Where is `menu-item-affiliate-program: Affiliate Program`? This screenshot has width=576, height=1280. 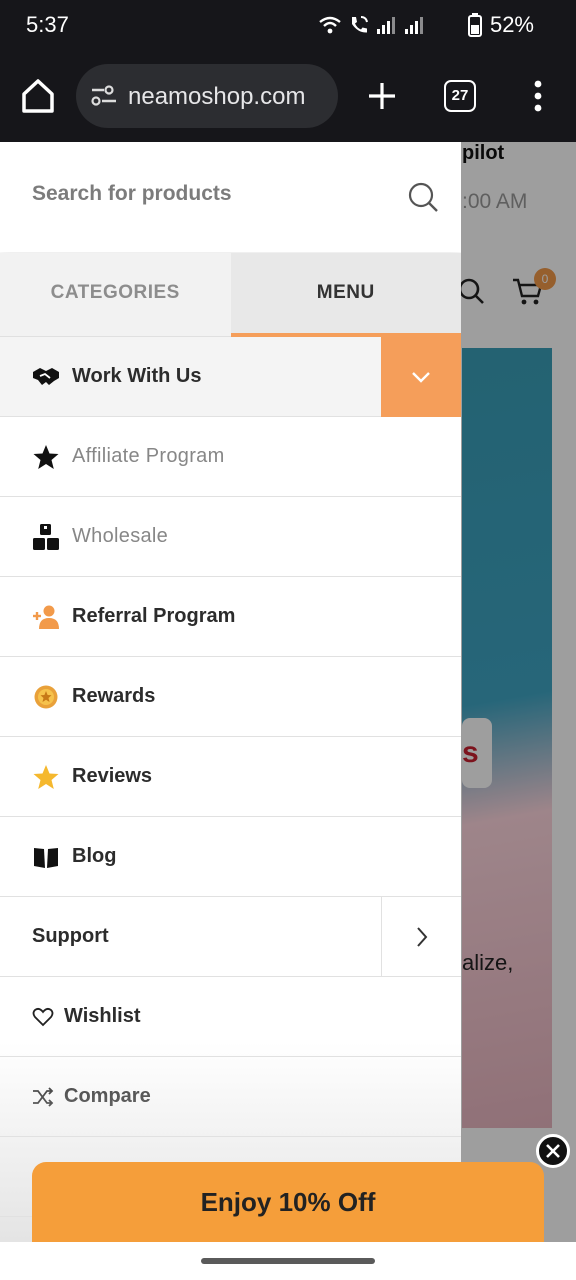
menu-item-affiliate-program: Affiliate Program is located at coordinates (230, 457).